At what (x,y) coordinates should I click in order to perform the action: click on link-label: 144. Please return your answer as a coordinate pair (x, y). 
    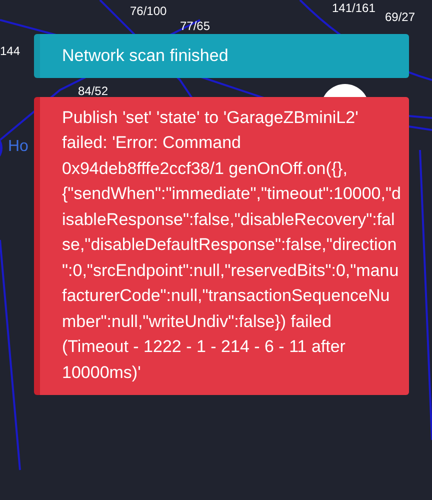
    Looking at the image, I should click on (10, 51).